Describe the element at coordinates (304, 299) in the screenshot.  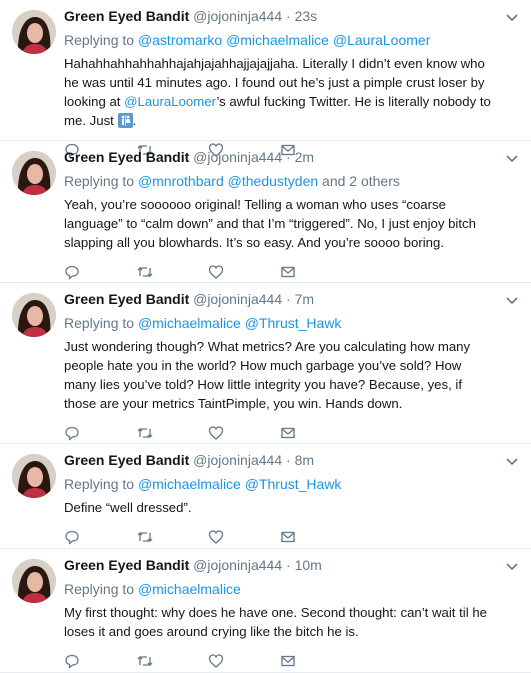
I see `timestamp: 7m` at that location.